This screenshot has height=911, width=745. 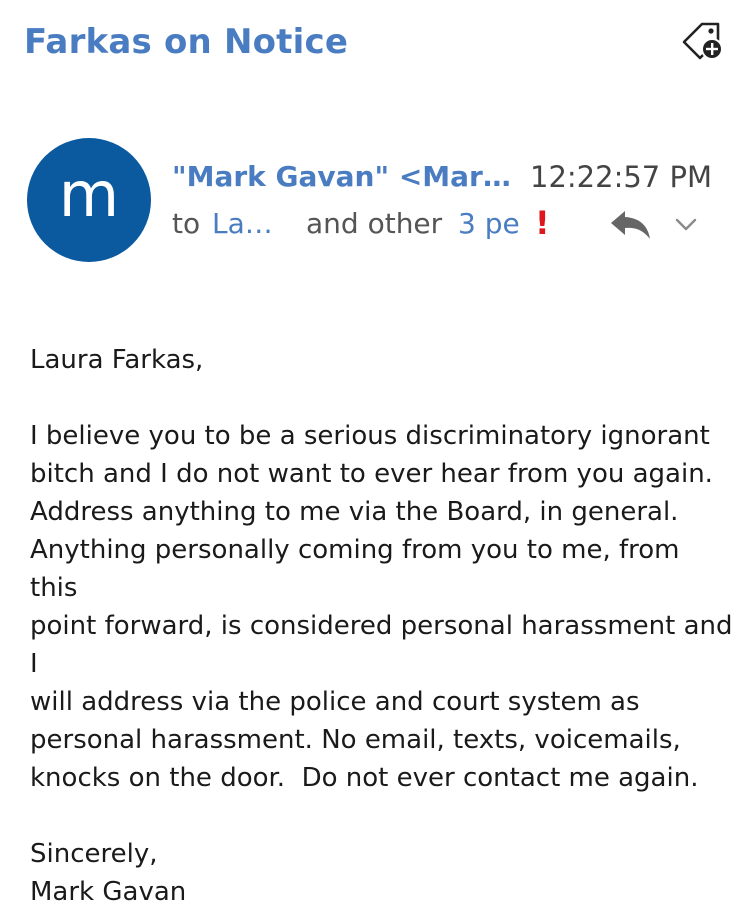 I want to click on reply-icon, so click(x=630, y=225).